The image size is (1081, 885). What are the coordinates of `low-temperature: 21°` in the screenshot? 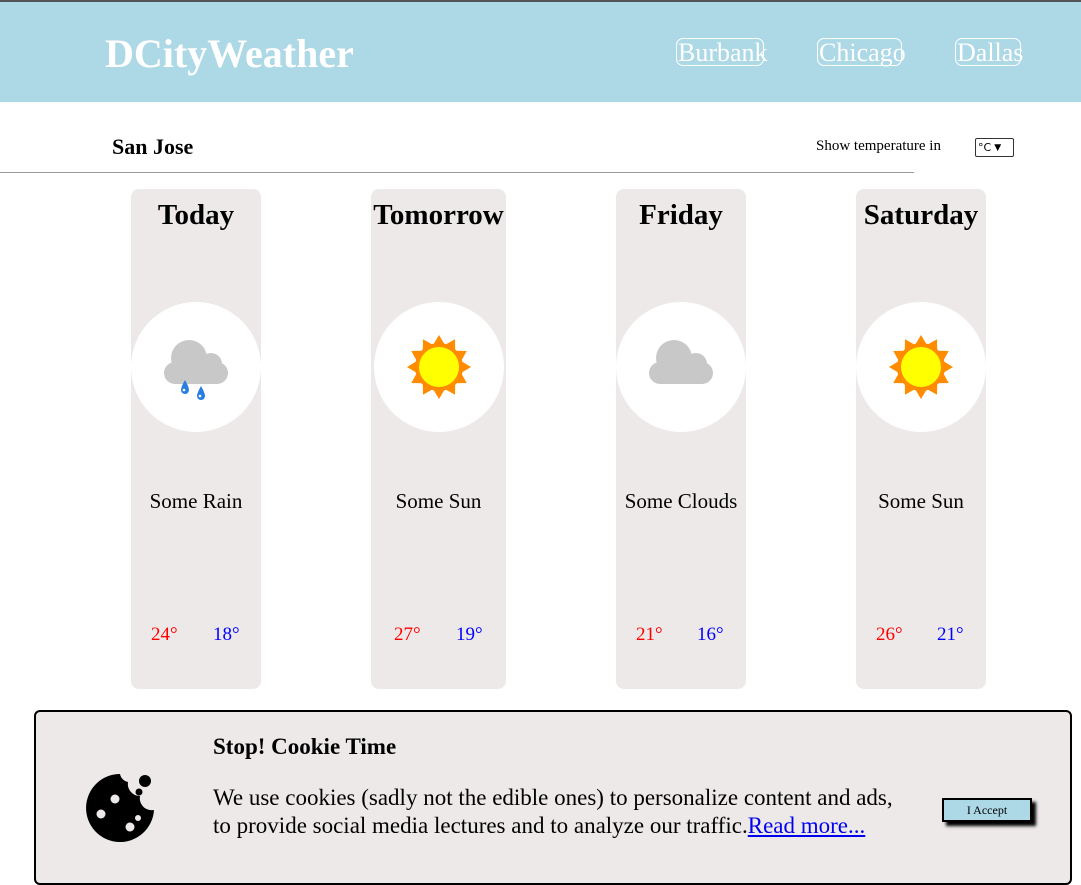 It's located at (950, 634).